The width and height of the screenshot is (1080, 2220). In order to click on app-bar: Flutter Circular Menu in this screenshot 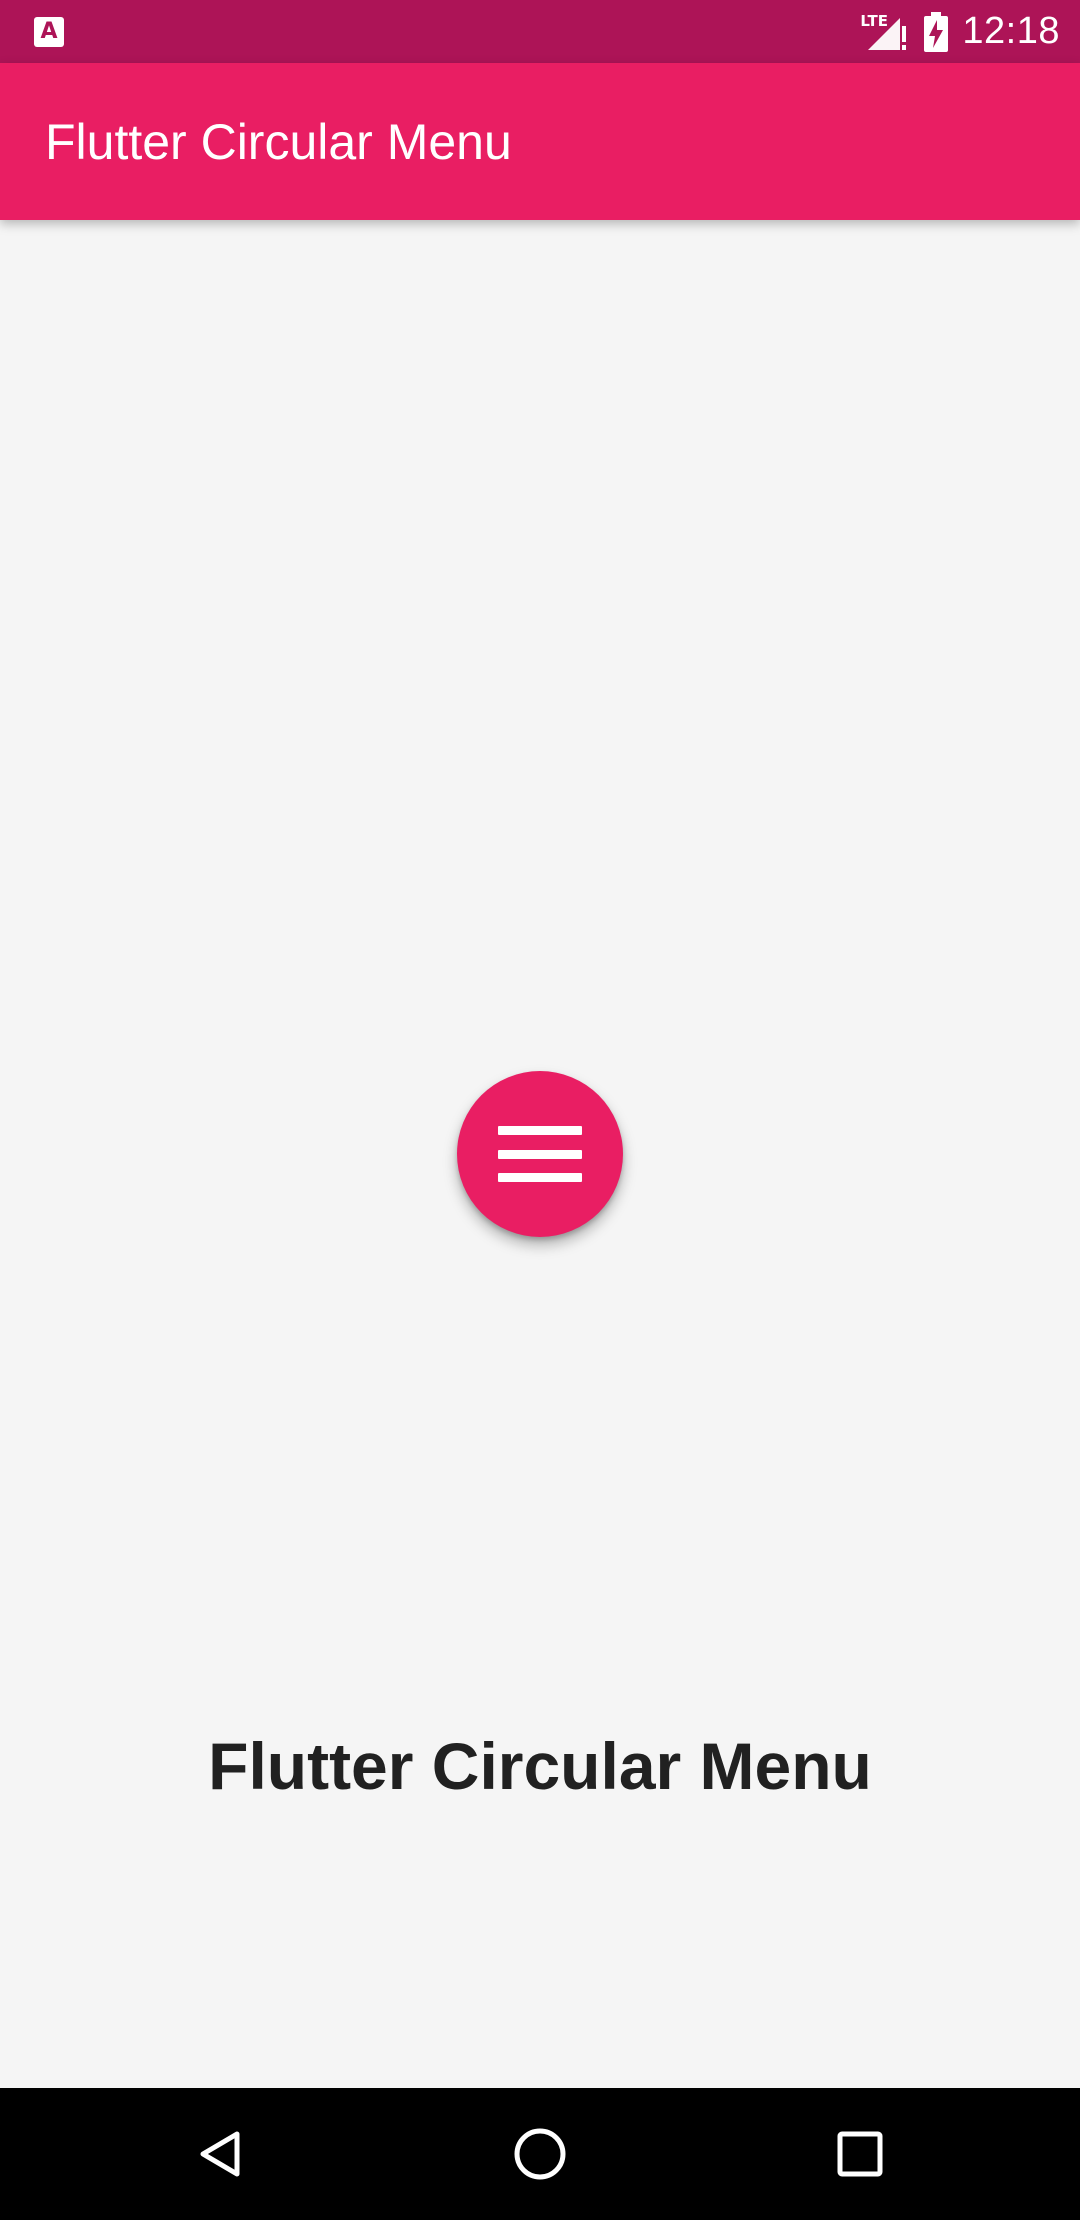, I will do `click(540, 141)`.